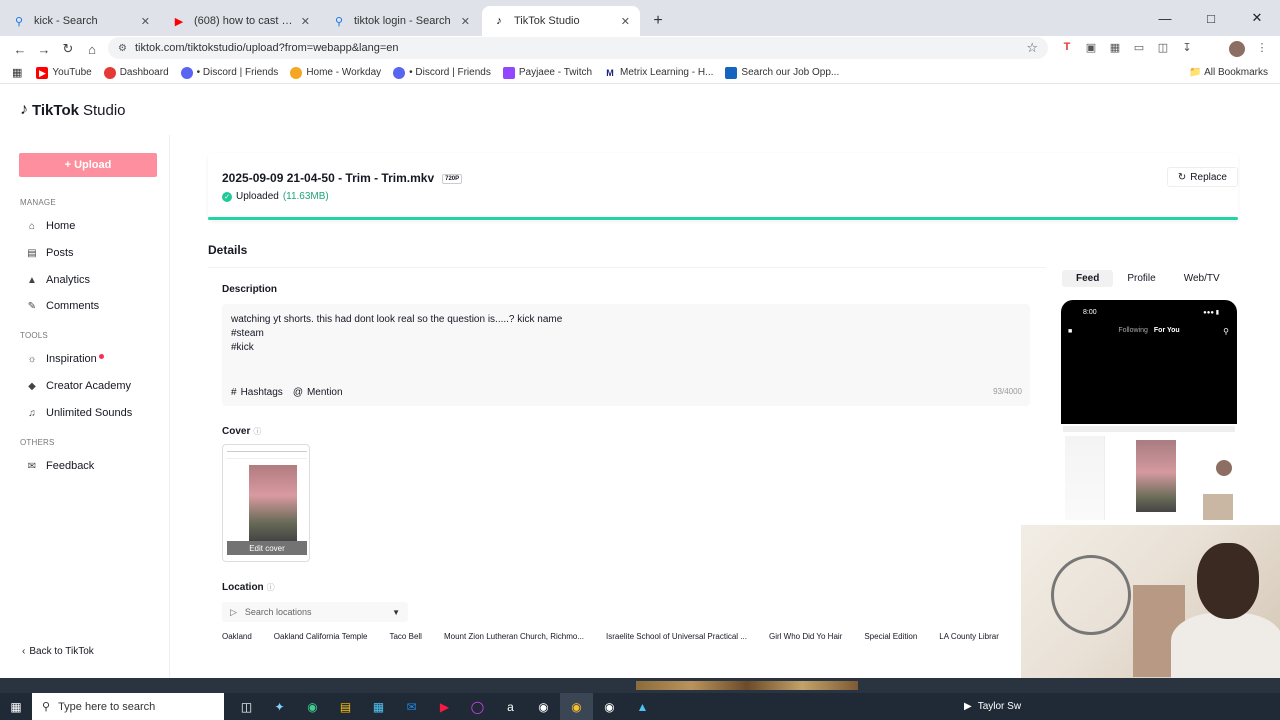 This screenshot has height=720, width=1280. I want to click on extension-screen-icon: ▣, so click(1091, 47).